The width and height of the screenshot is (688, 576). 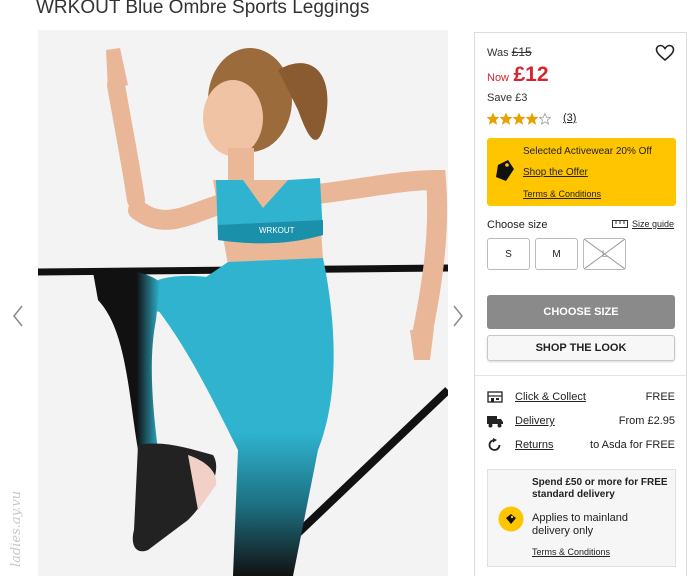 What do you see at coordinates (16, 529) in the screenshot?
I see `watermark-text: ladies.ay.vu` at bounding box center [16, 529].